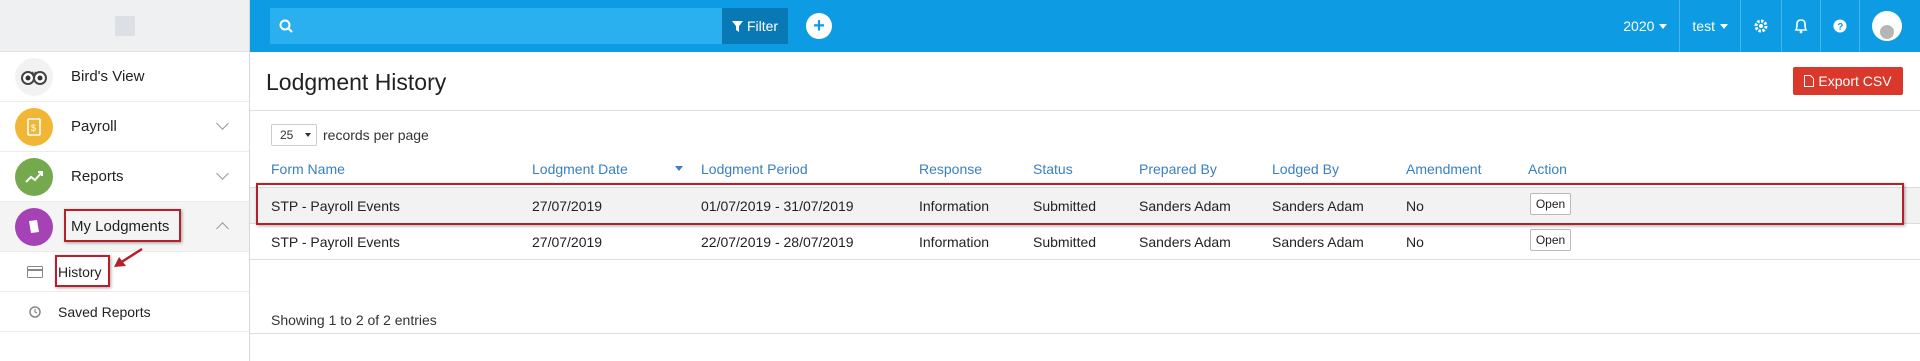  What do you see at coordinates (522, 26) in the screenshot?
I see `search-input` at bounding box center [522, 26].